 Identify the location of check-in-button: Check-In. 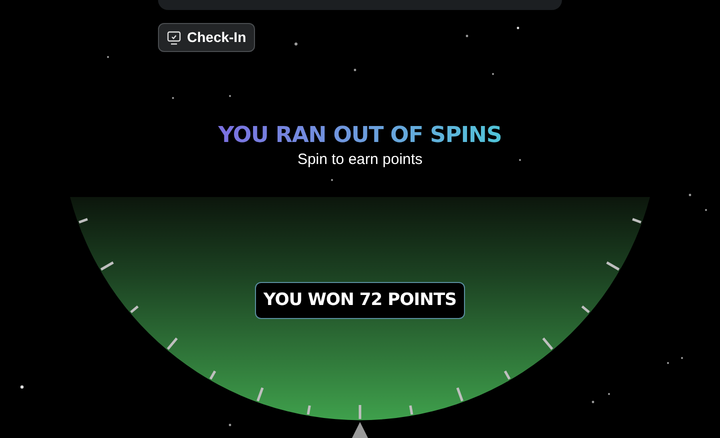
(207, 37).